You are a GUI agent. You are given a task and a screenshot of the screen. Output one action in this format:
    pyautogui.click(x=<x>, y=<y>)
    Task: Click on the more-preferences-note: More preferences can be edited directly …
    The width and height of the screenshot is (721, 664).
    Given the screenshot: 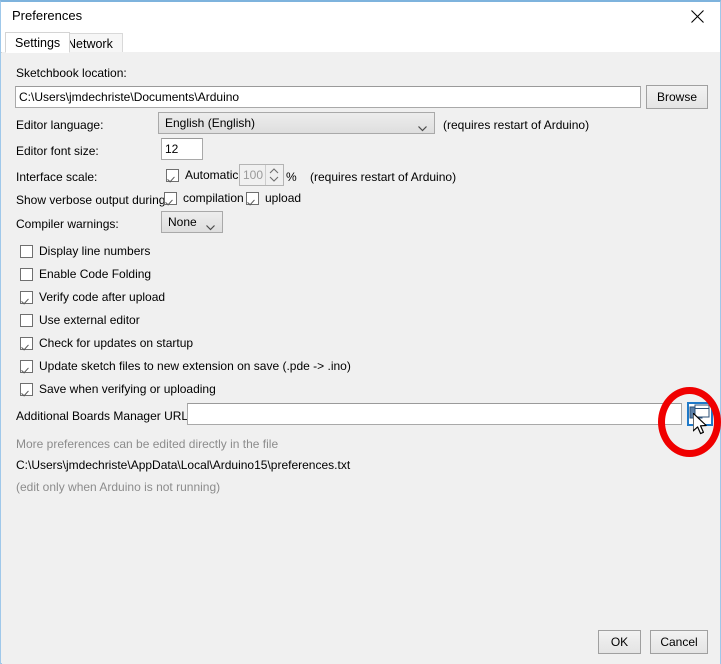 What is the action you would take?
    pyautogui.click(x=147, y=444)
    